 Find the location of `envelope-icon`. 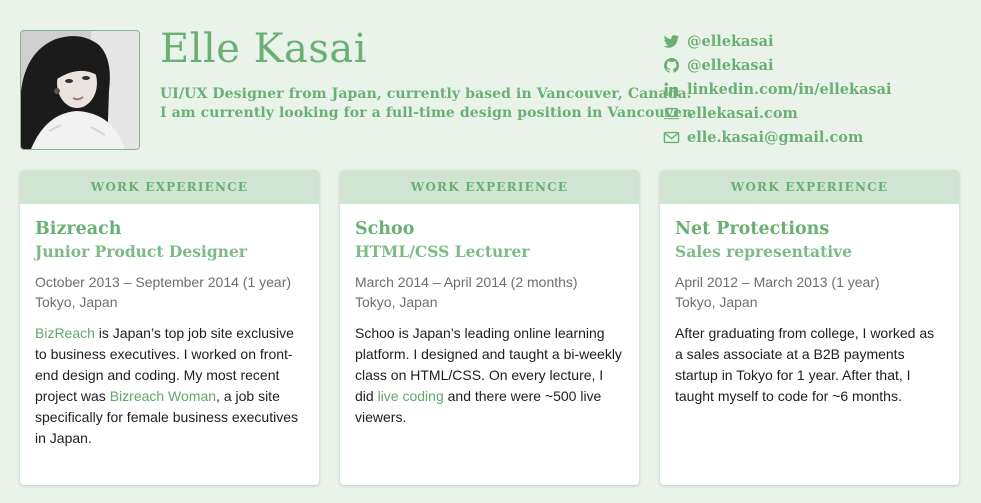

envelope-icon is located at coordinates (671, 137).